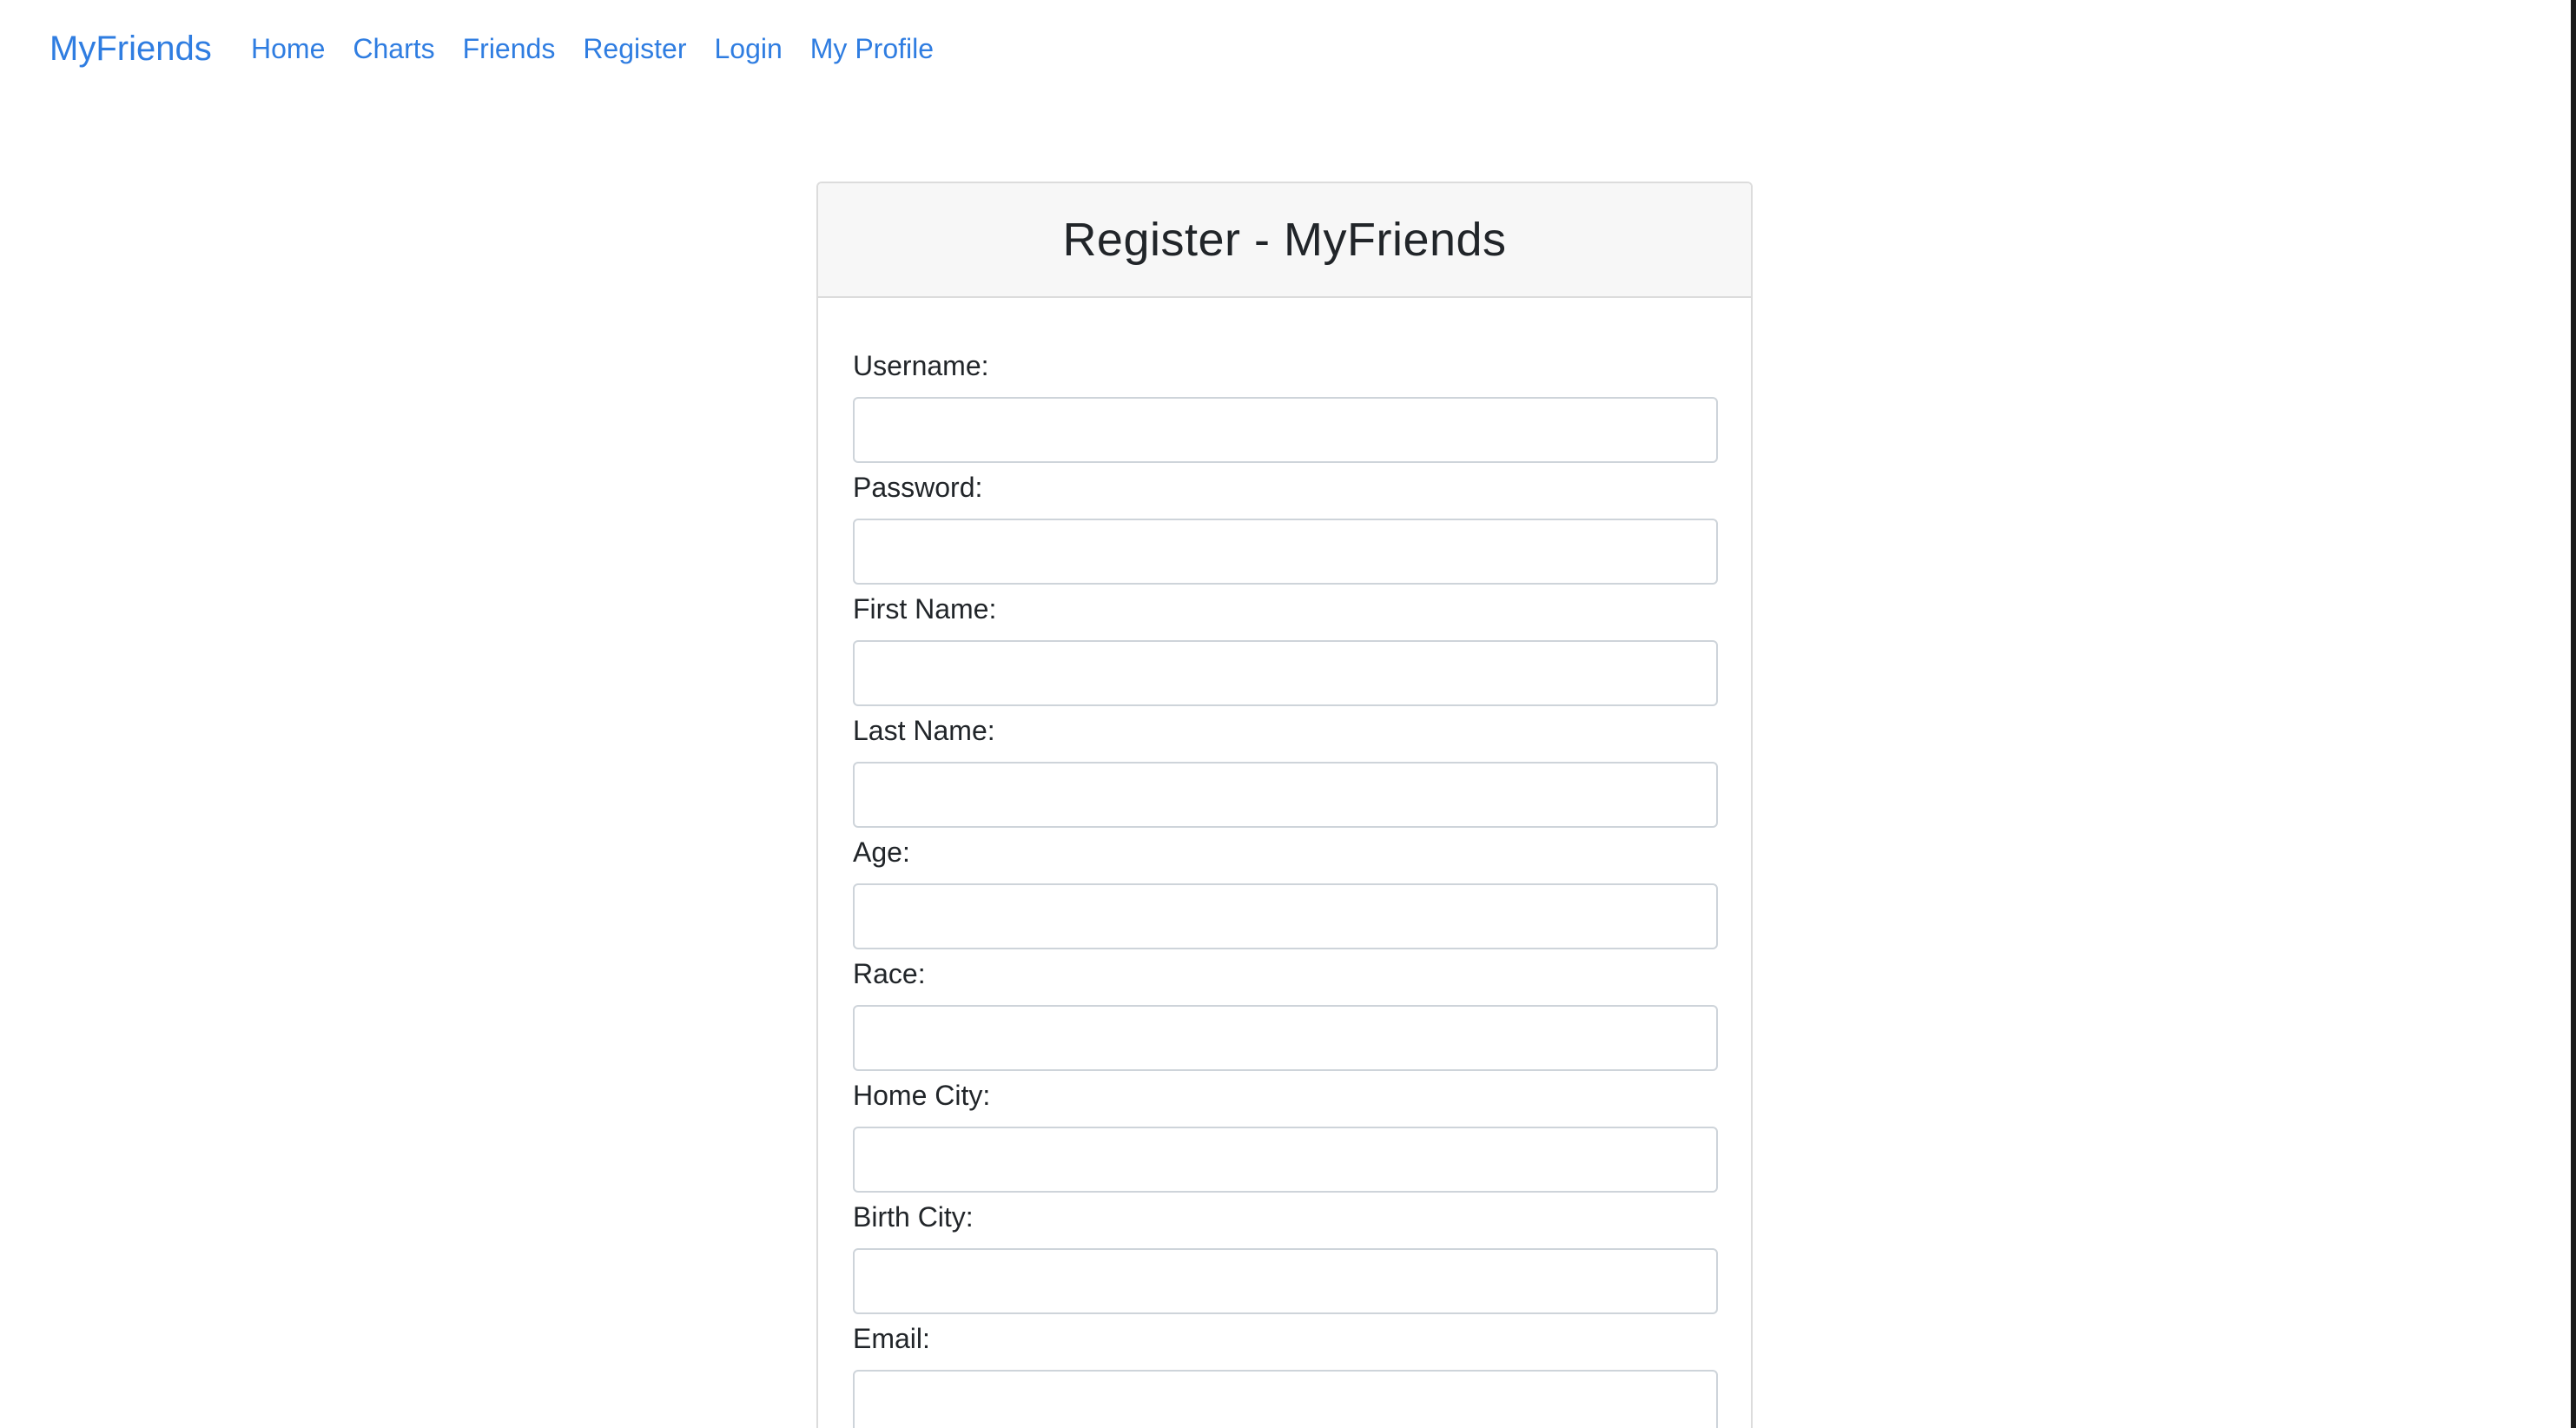 This screenshot has height=1428, width=2576. What do you see at coordinates (914, 1217) in the screenshot?
I see `birth-city-label: Birth City:` at bounding box center [914, 1217].